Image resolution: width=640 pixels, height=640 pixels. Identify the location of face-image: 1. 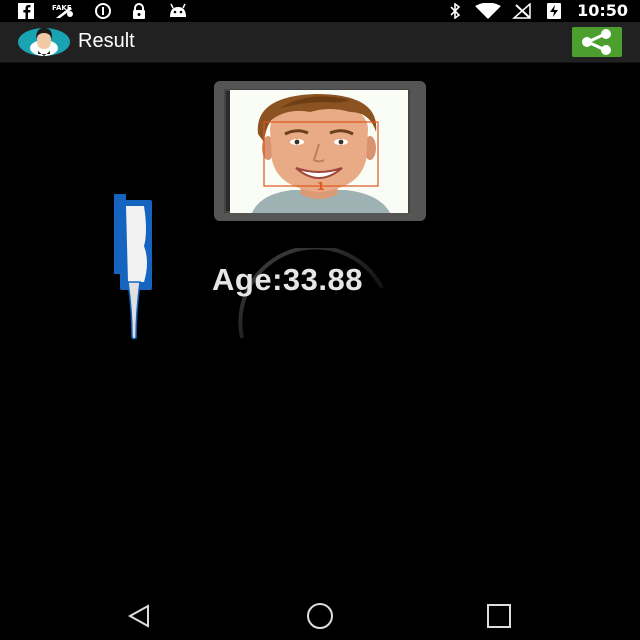
(319, 151).